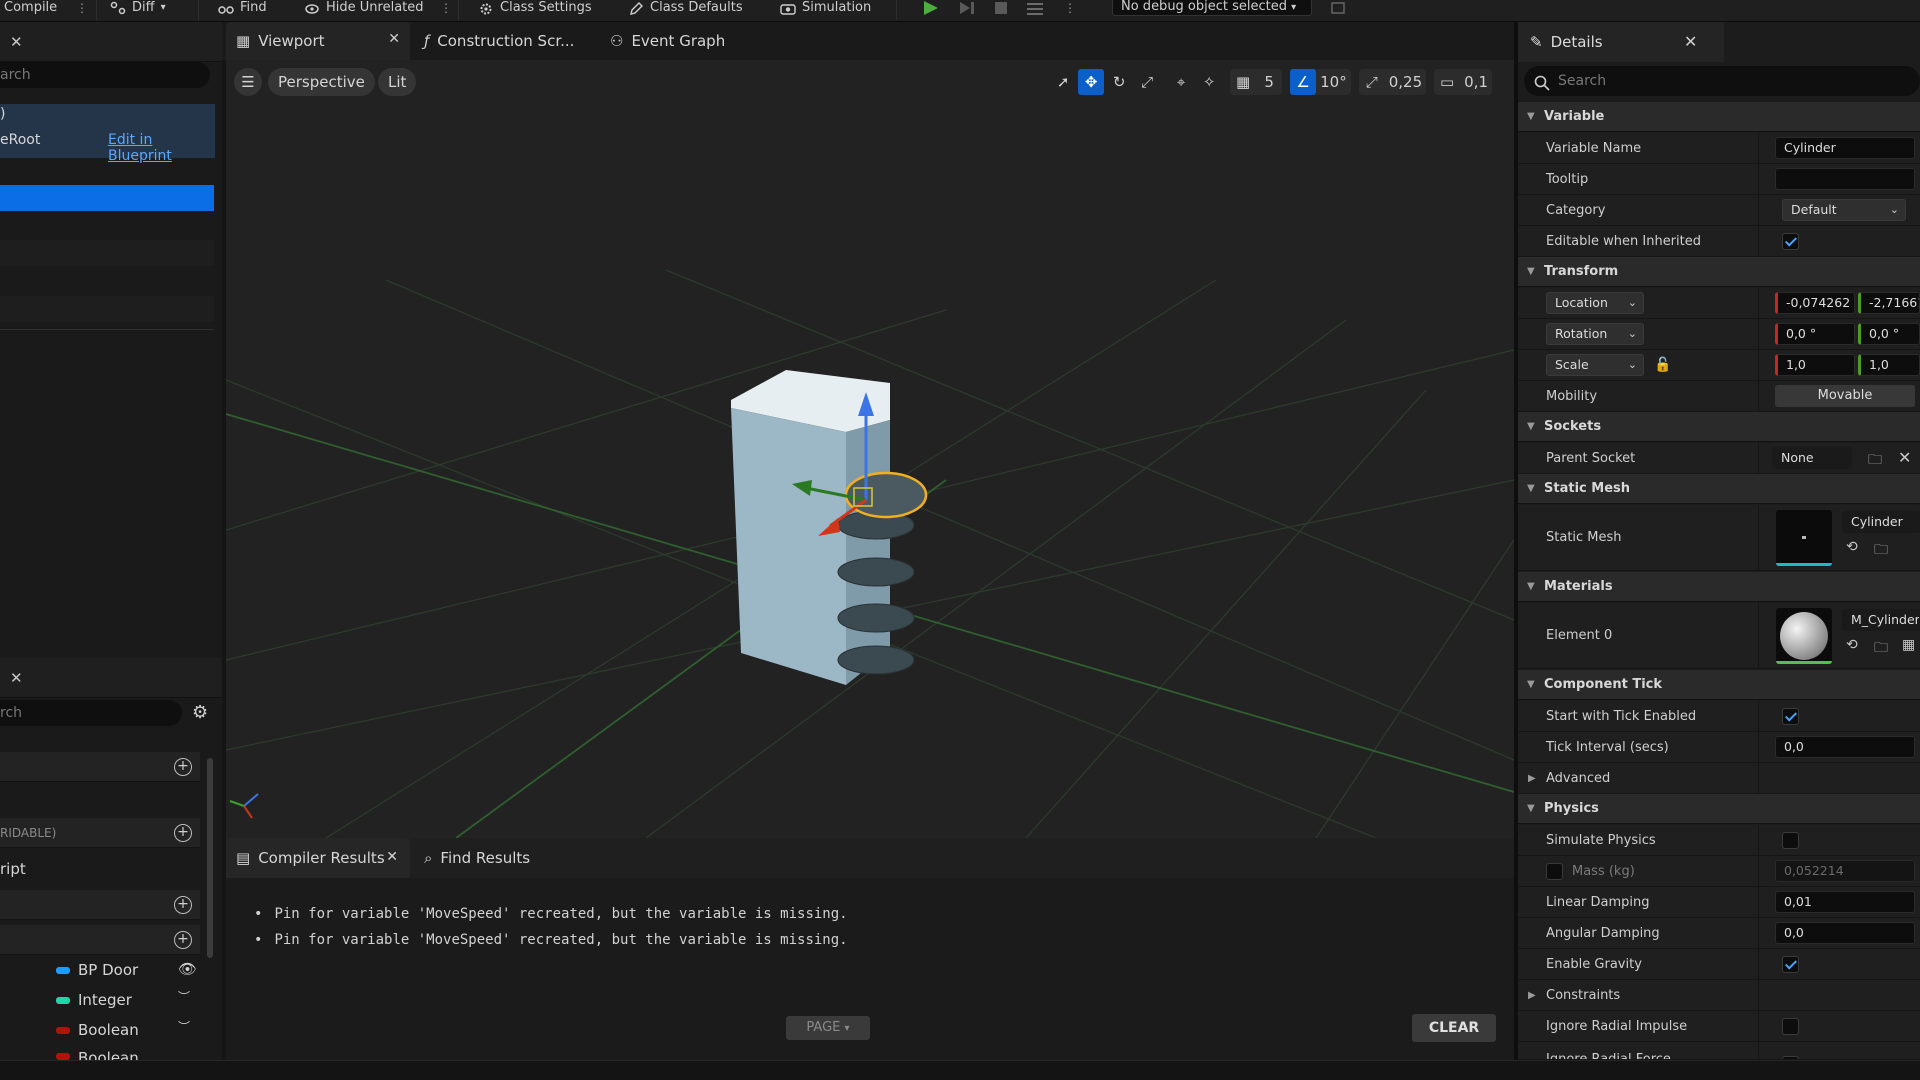 This screenshot has height=1080, width=1920. I want to click on location-x-input: -0,074262, so click(1815, 303).